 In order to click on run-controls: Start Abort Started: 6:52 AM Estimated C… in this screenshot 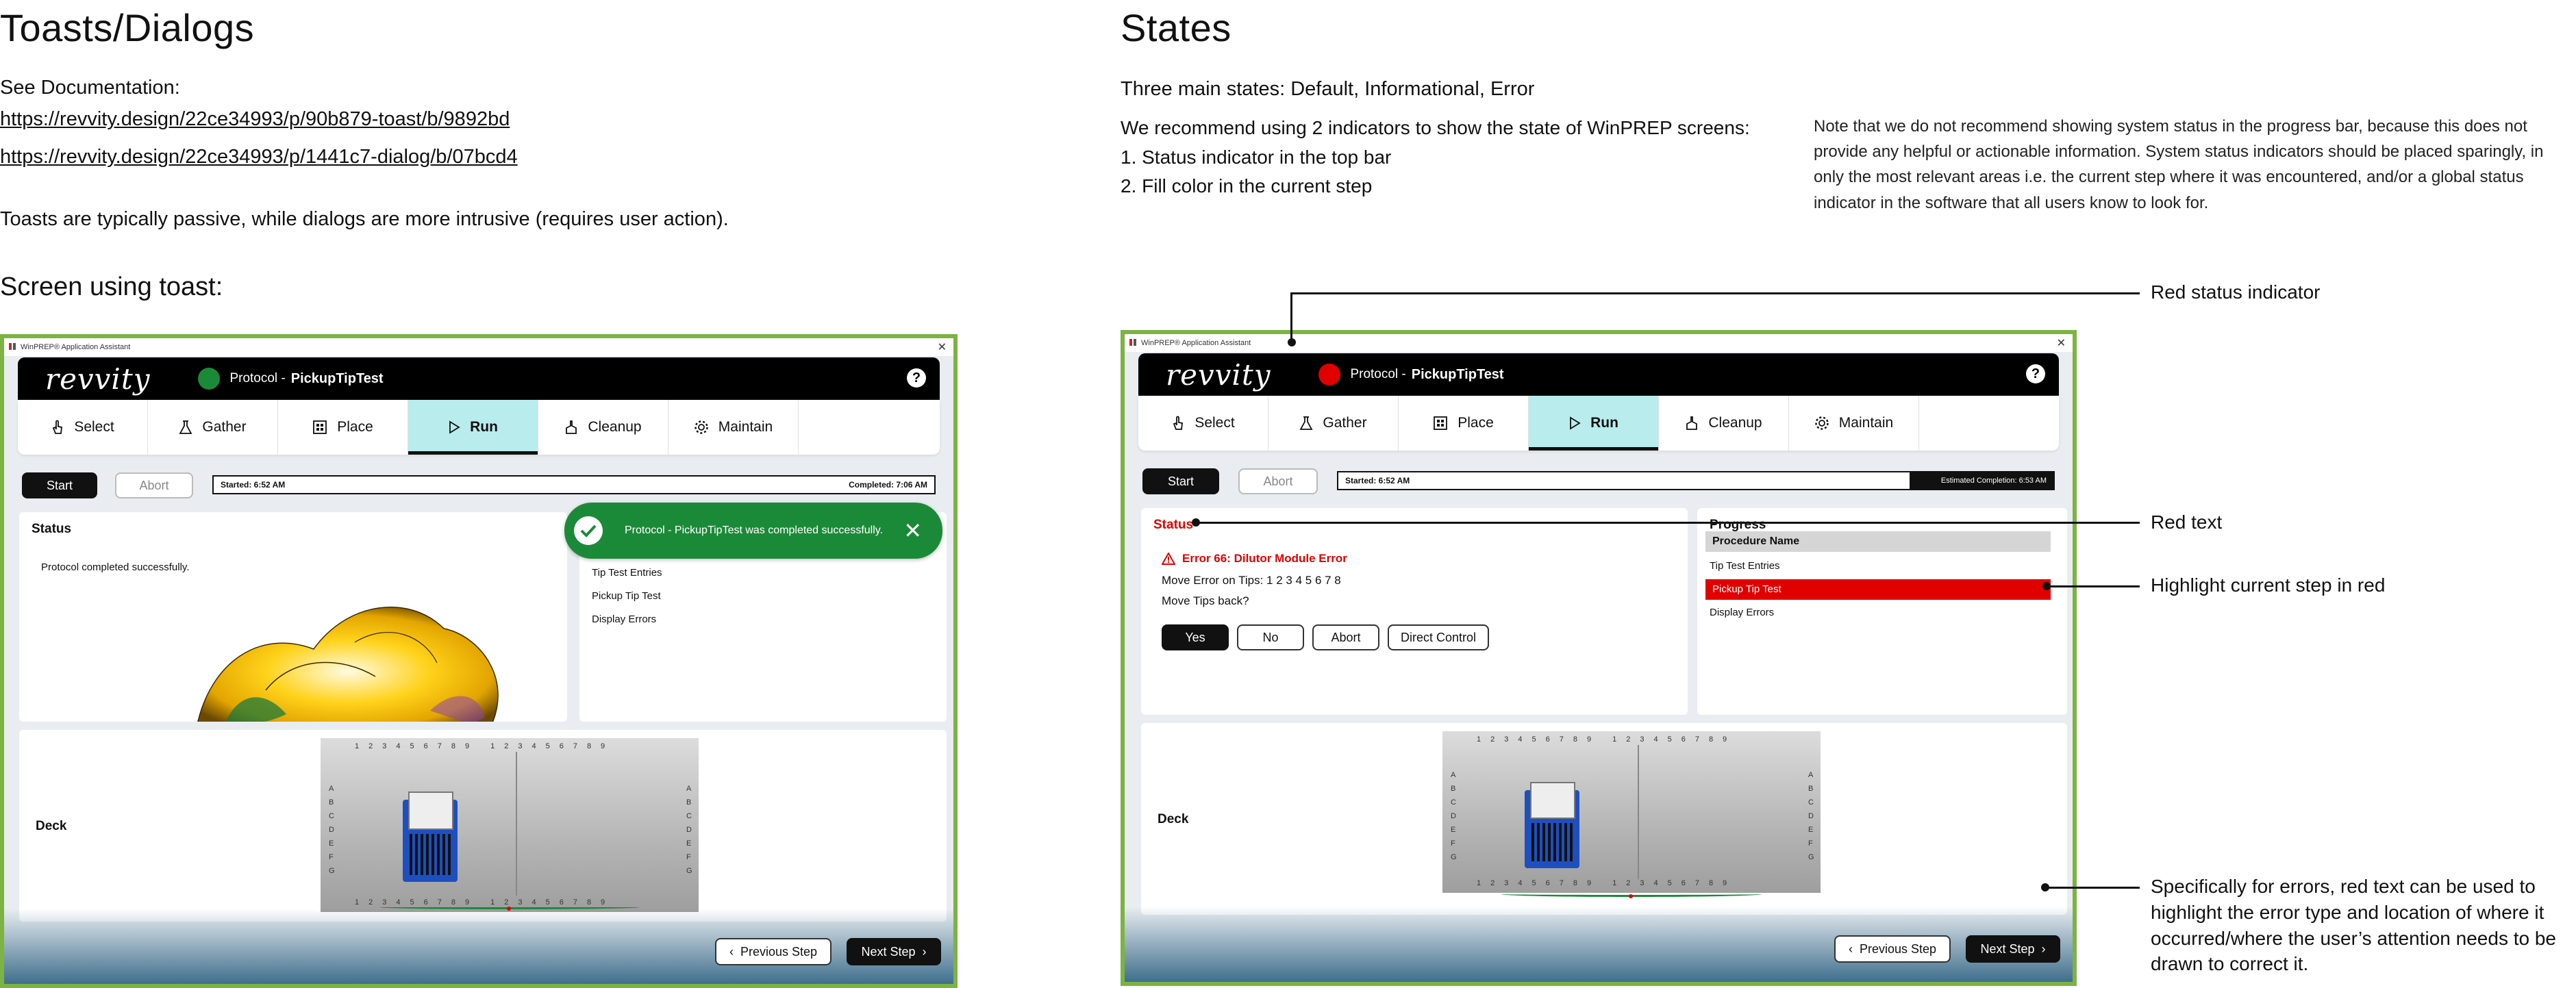, I will do `click(1598, 482)`.